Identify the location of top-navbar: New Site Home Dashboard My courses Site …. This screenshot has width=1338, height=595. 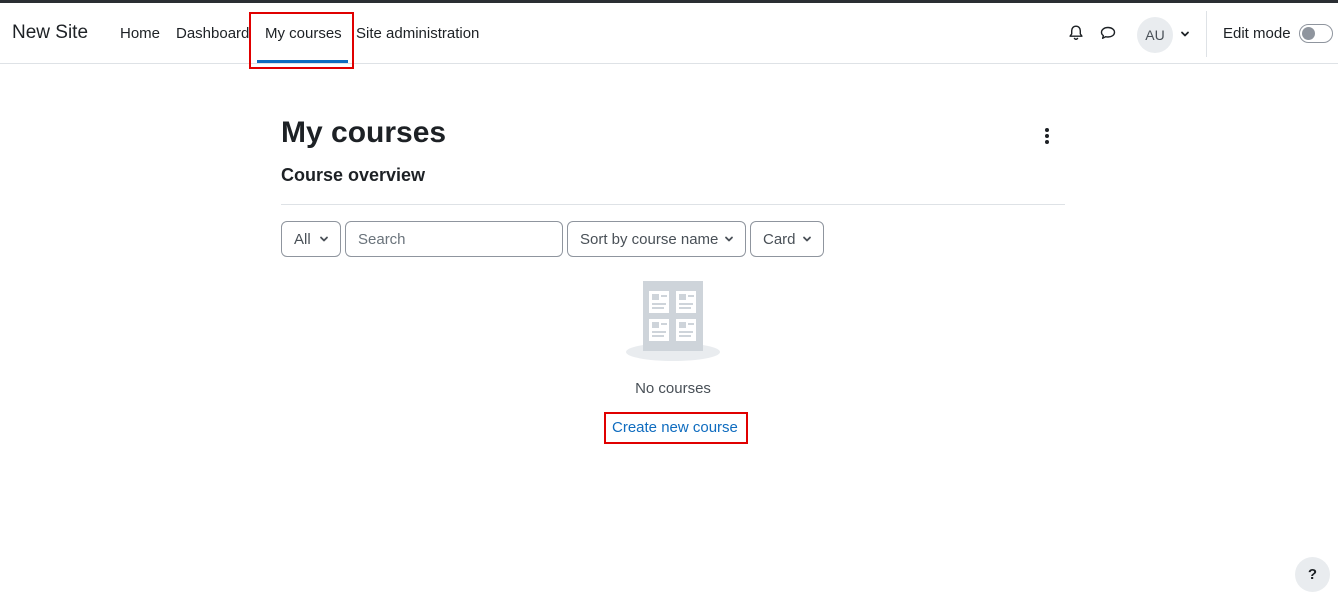
(669, 33).